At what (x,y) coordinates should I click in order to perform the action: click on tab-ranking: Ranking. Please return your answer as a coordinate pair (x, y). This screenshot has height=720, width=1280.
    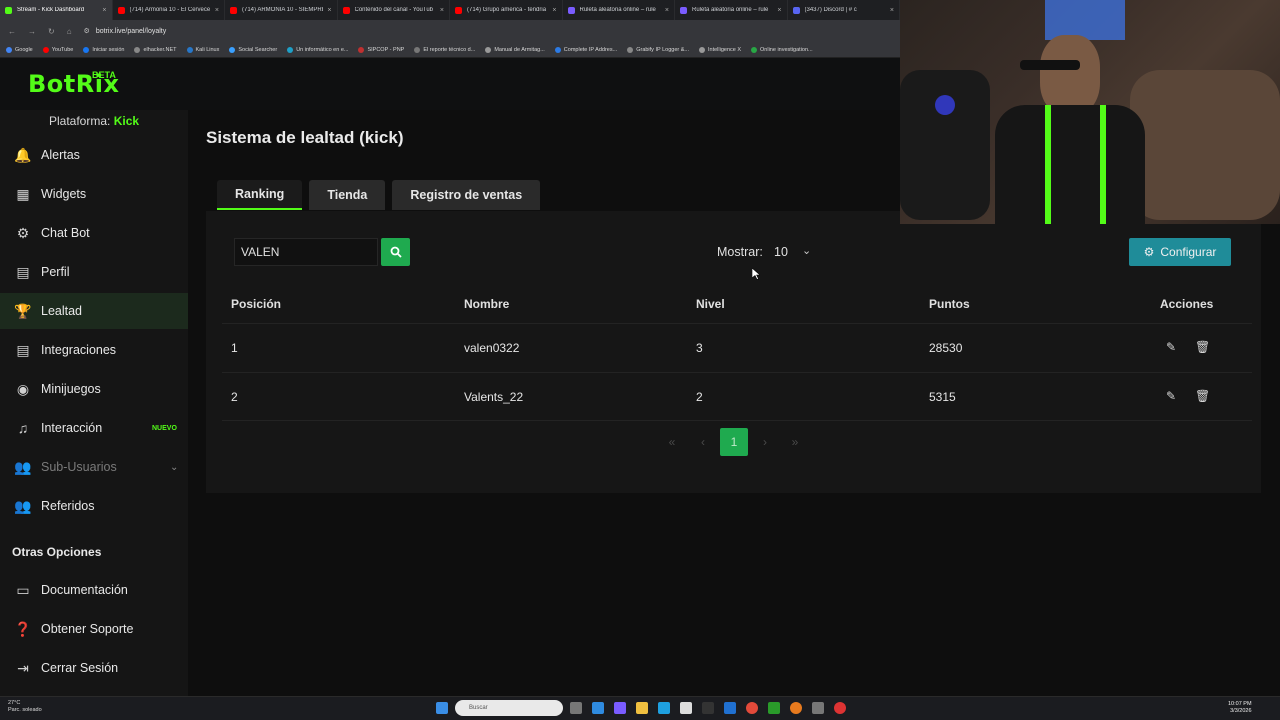
    Looking at the image, I should click on (260, 195).